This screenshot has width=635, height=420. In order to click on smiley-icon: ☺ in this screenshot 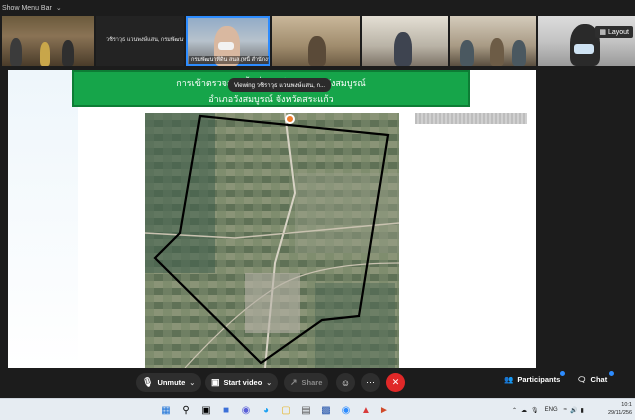, I will do `click(345, 382)`.